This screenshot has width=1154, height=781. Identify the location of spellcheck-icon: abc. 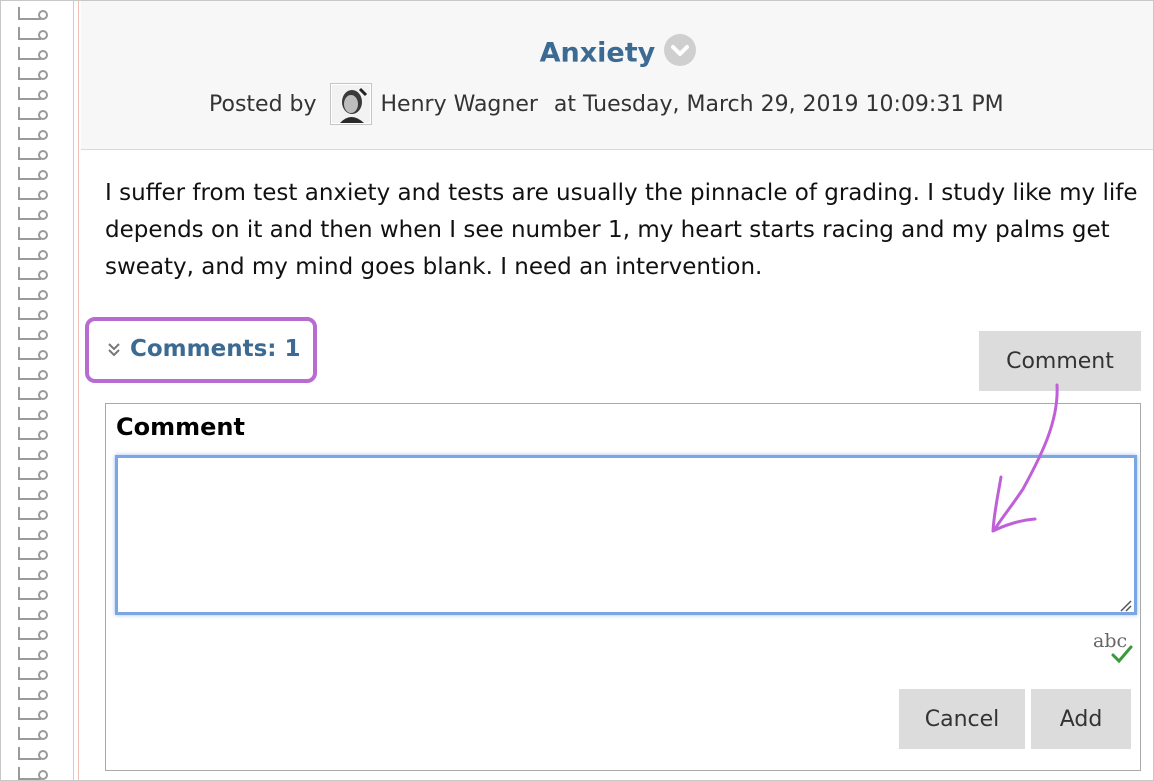
(1113, 646).